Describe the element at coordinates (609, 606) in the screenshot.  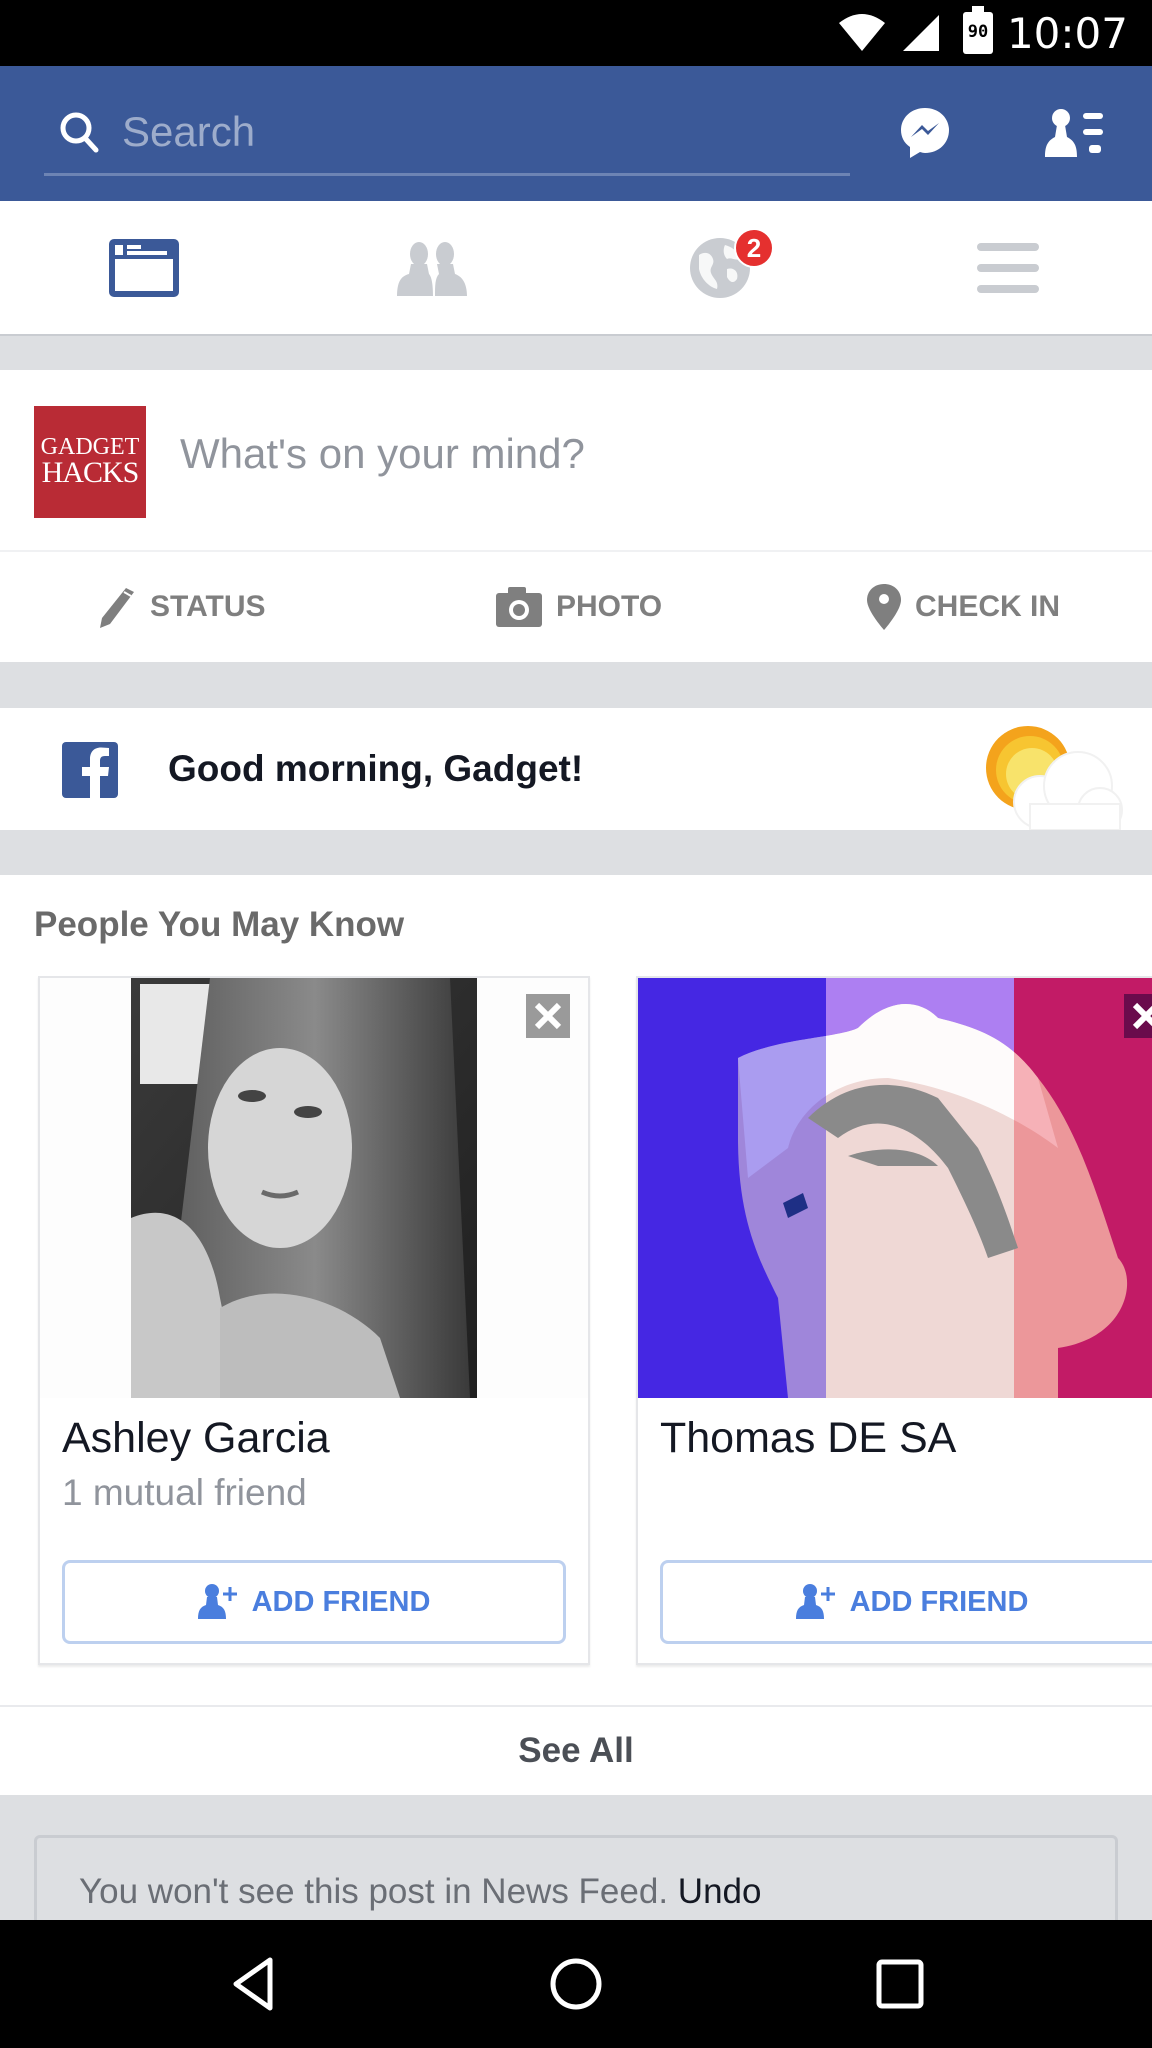
I see `photo-label: PHOTO` at that location.